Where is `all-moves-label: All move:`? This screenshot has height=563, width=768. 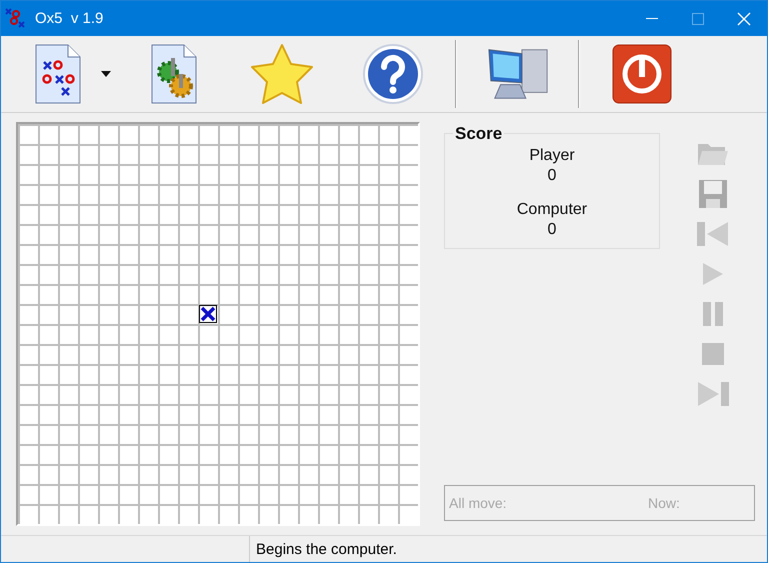
all-moves-label: All move: is located at coordinates (478, 503).